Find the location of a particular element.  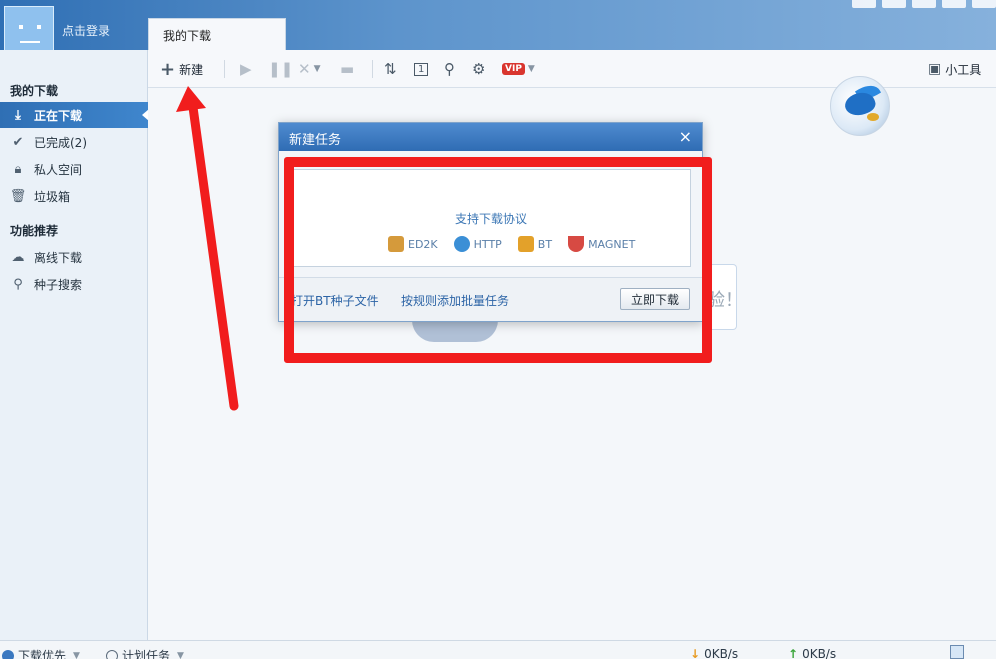

download-speed: ↓ 0KB/s is located at coordinates (714, 653).